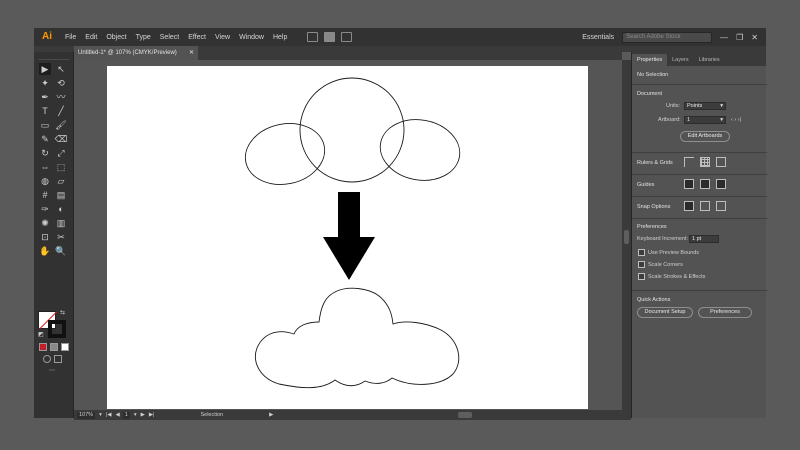 This screenshot has width=800, height=450. What do you see at coordinates (357, 338) in the screenshot?
I see `cloud-shape` at bounding box center [357, 338].